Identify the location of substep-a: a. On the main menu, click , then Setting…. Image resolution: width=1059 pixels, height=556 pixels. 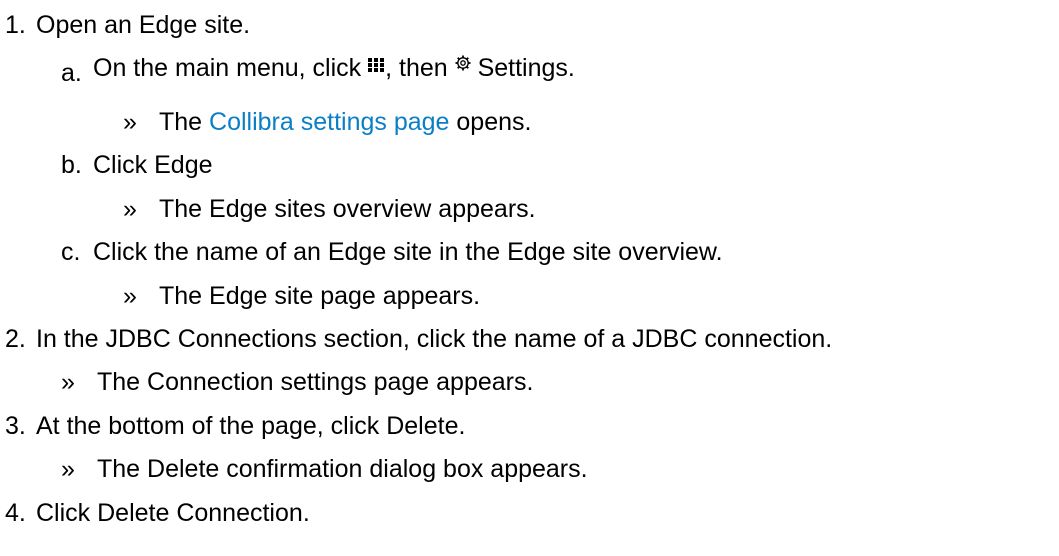
(318, 70).